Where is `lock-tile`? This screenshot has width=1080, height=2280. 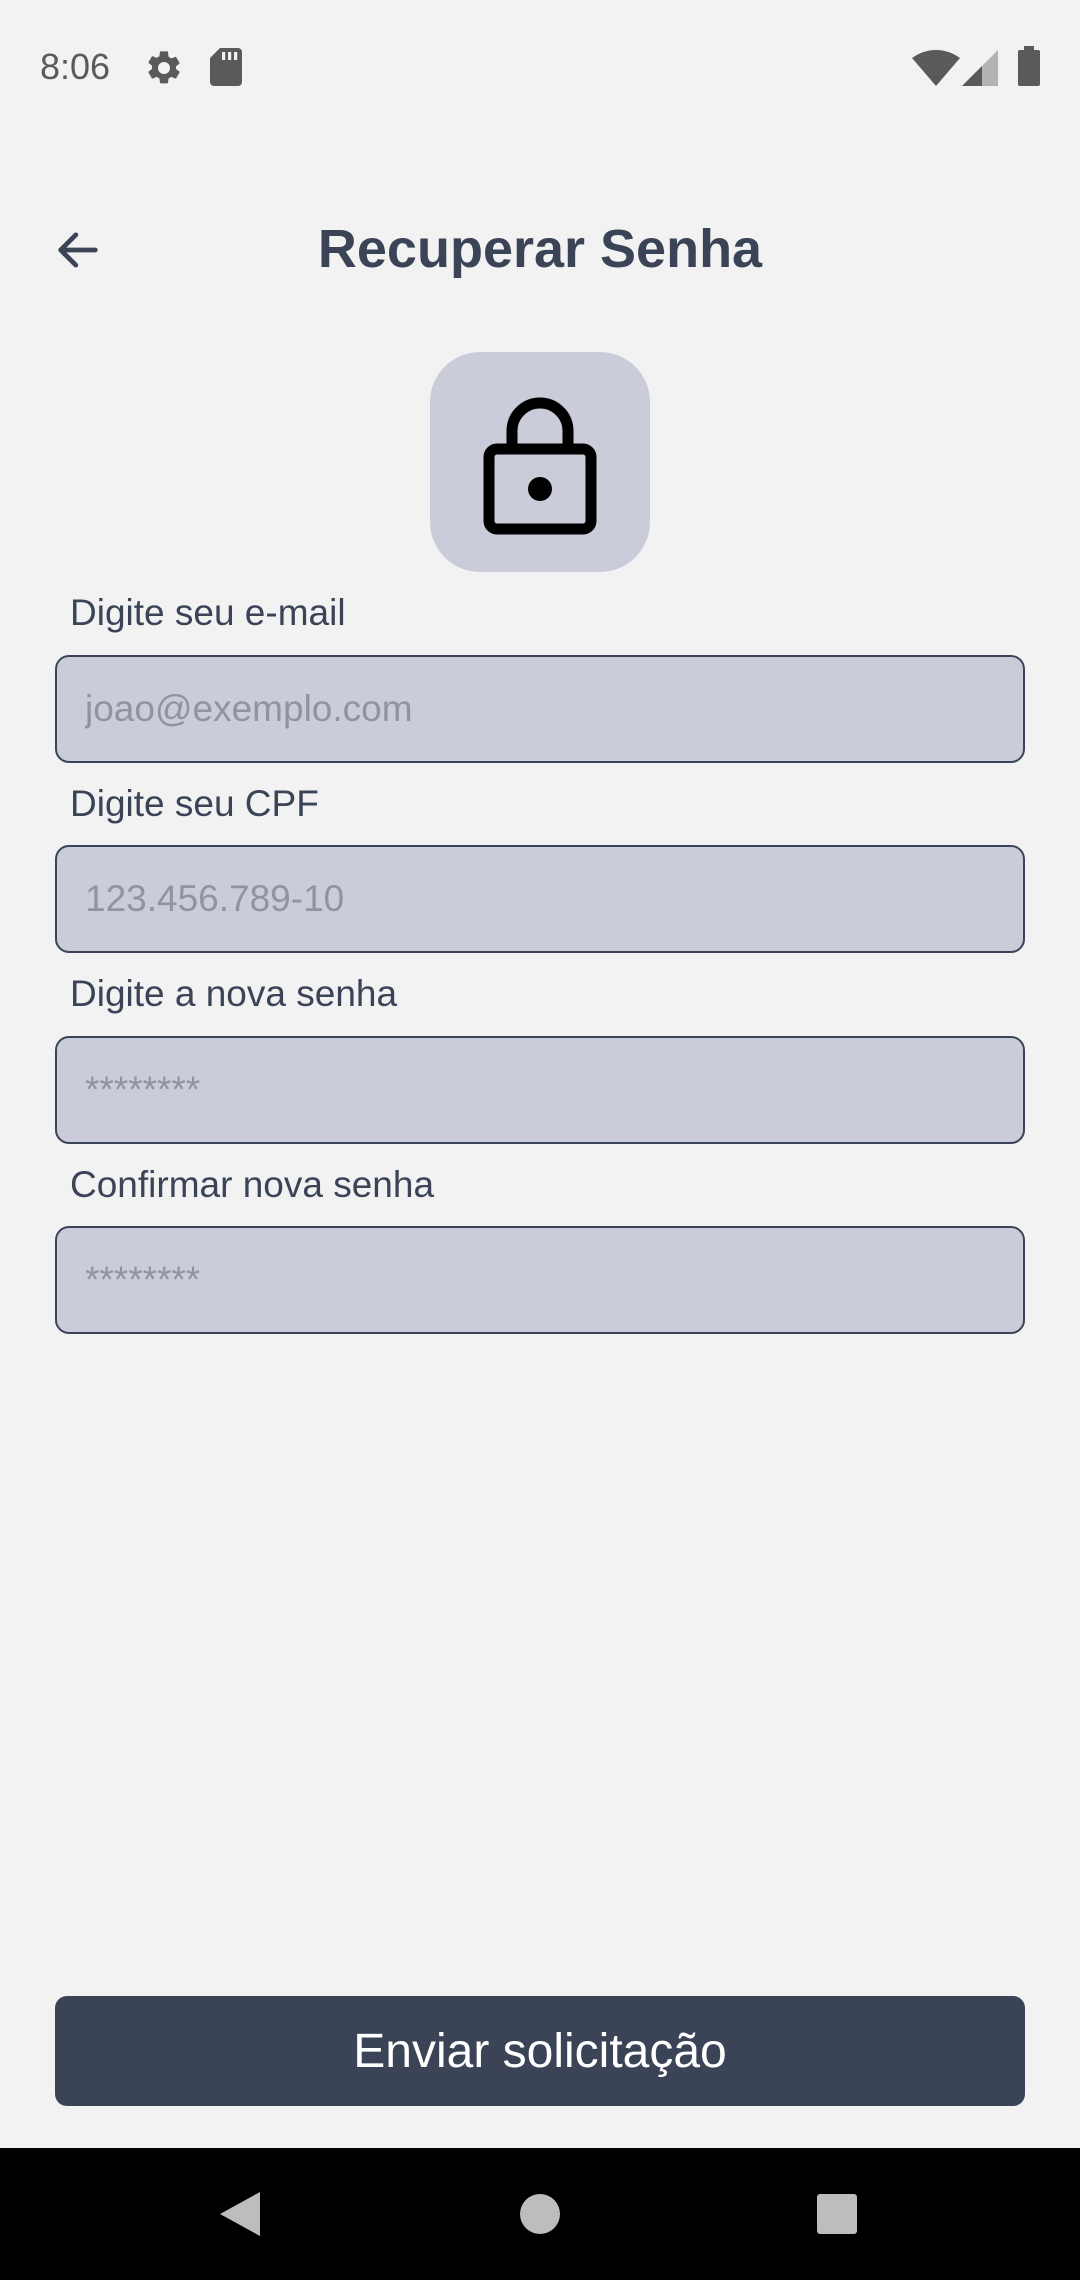 lock-tile is located at coordinates (540, 462).